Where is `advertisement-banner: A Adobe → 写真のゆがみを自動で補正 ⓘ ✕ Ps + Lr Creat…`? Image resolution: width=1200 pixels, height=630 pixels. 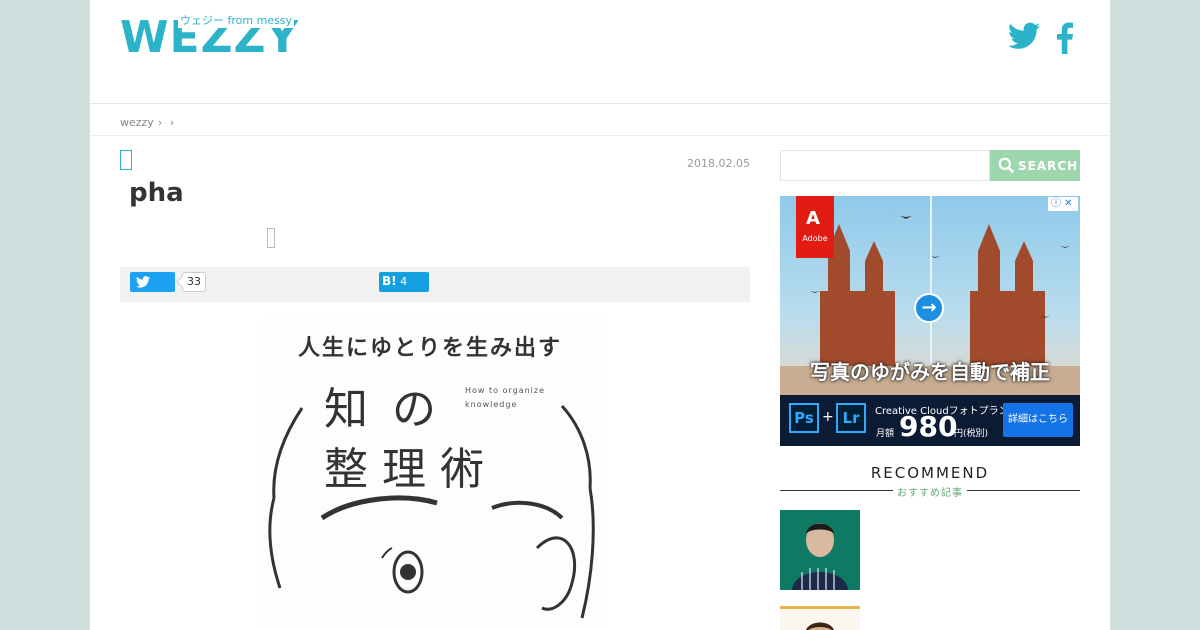
advertisement-banner: A Adobe → 写真のゆがみを自動で補正 ⓘ ✕ Ps + Lr Creat… is located at coordinates (930, 321).